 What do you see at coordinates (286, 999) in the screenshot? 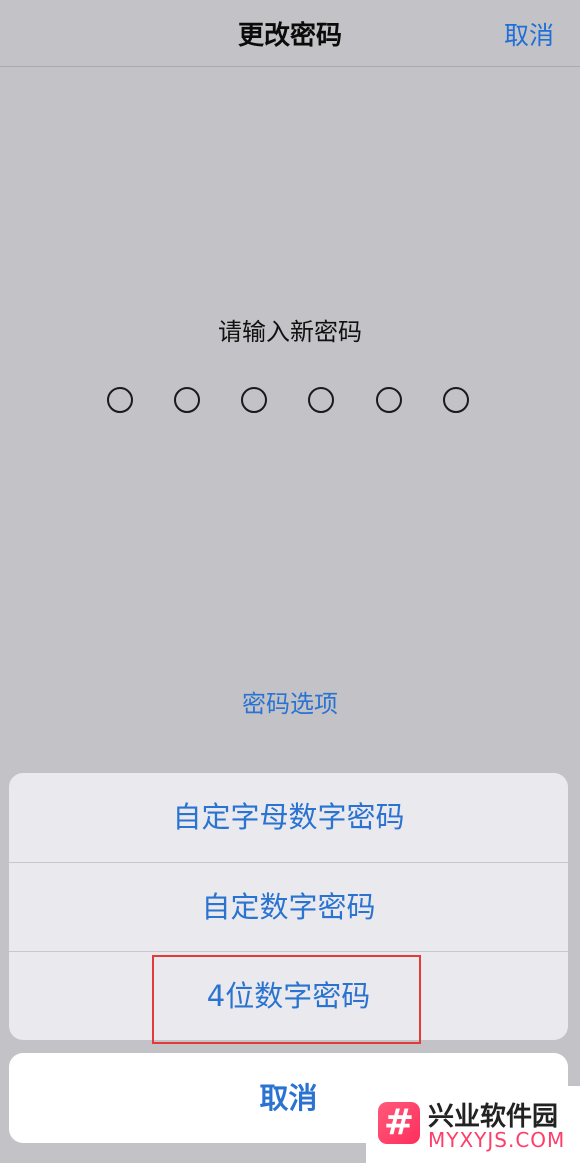
I see `highlight-box` at bounding box center [286, 999].